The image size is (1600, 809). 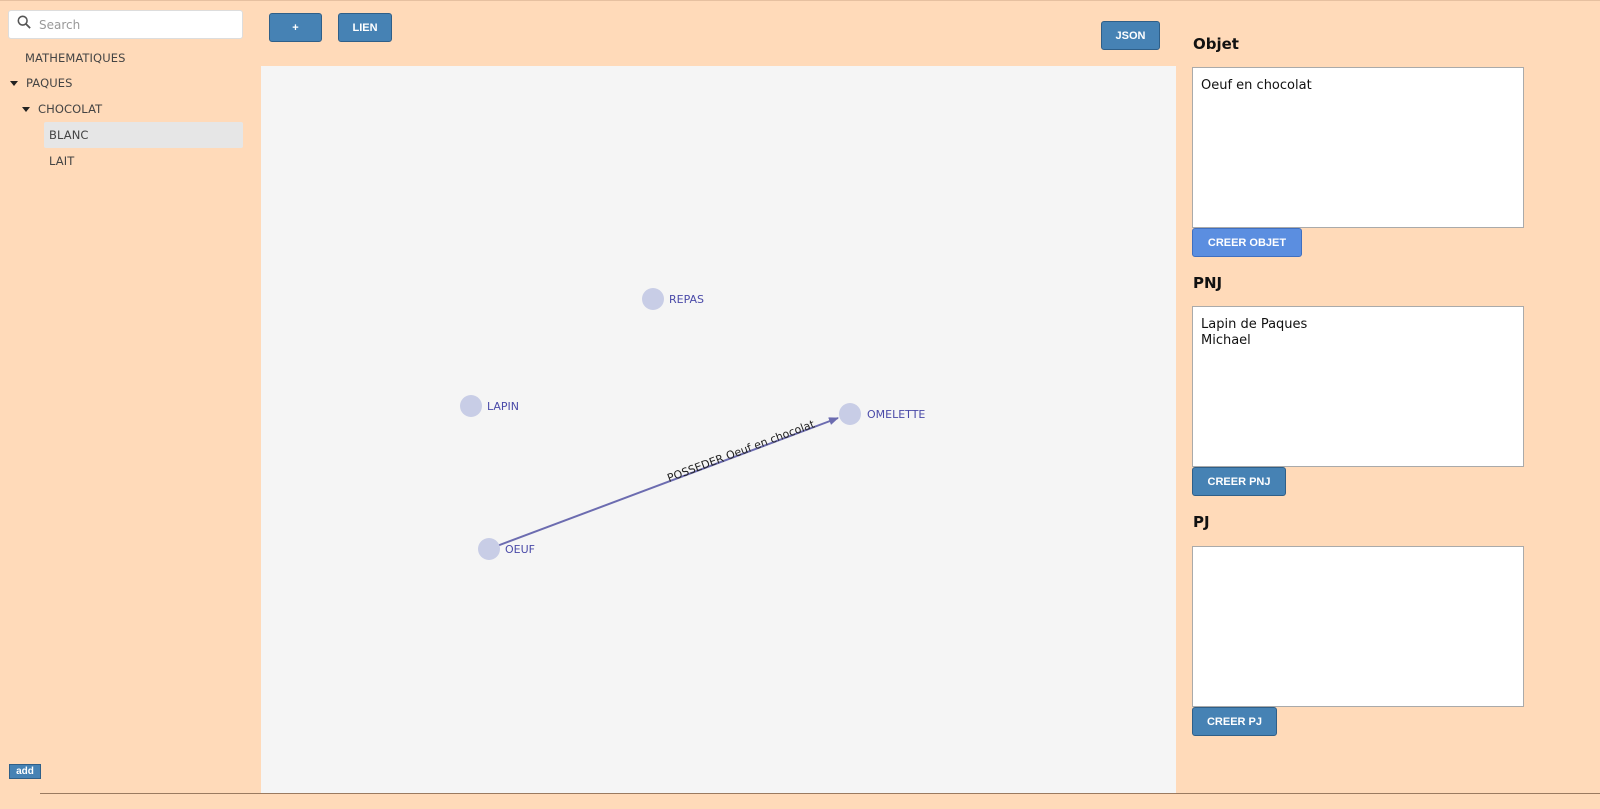 I want to click on tree-item-mathematiques: MATHEMATIQUES, so click(x=135, y=58).